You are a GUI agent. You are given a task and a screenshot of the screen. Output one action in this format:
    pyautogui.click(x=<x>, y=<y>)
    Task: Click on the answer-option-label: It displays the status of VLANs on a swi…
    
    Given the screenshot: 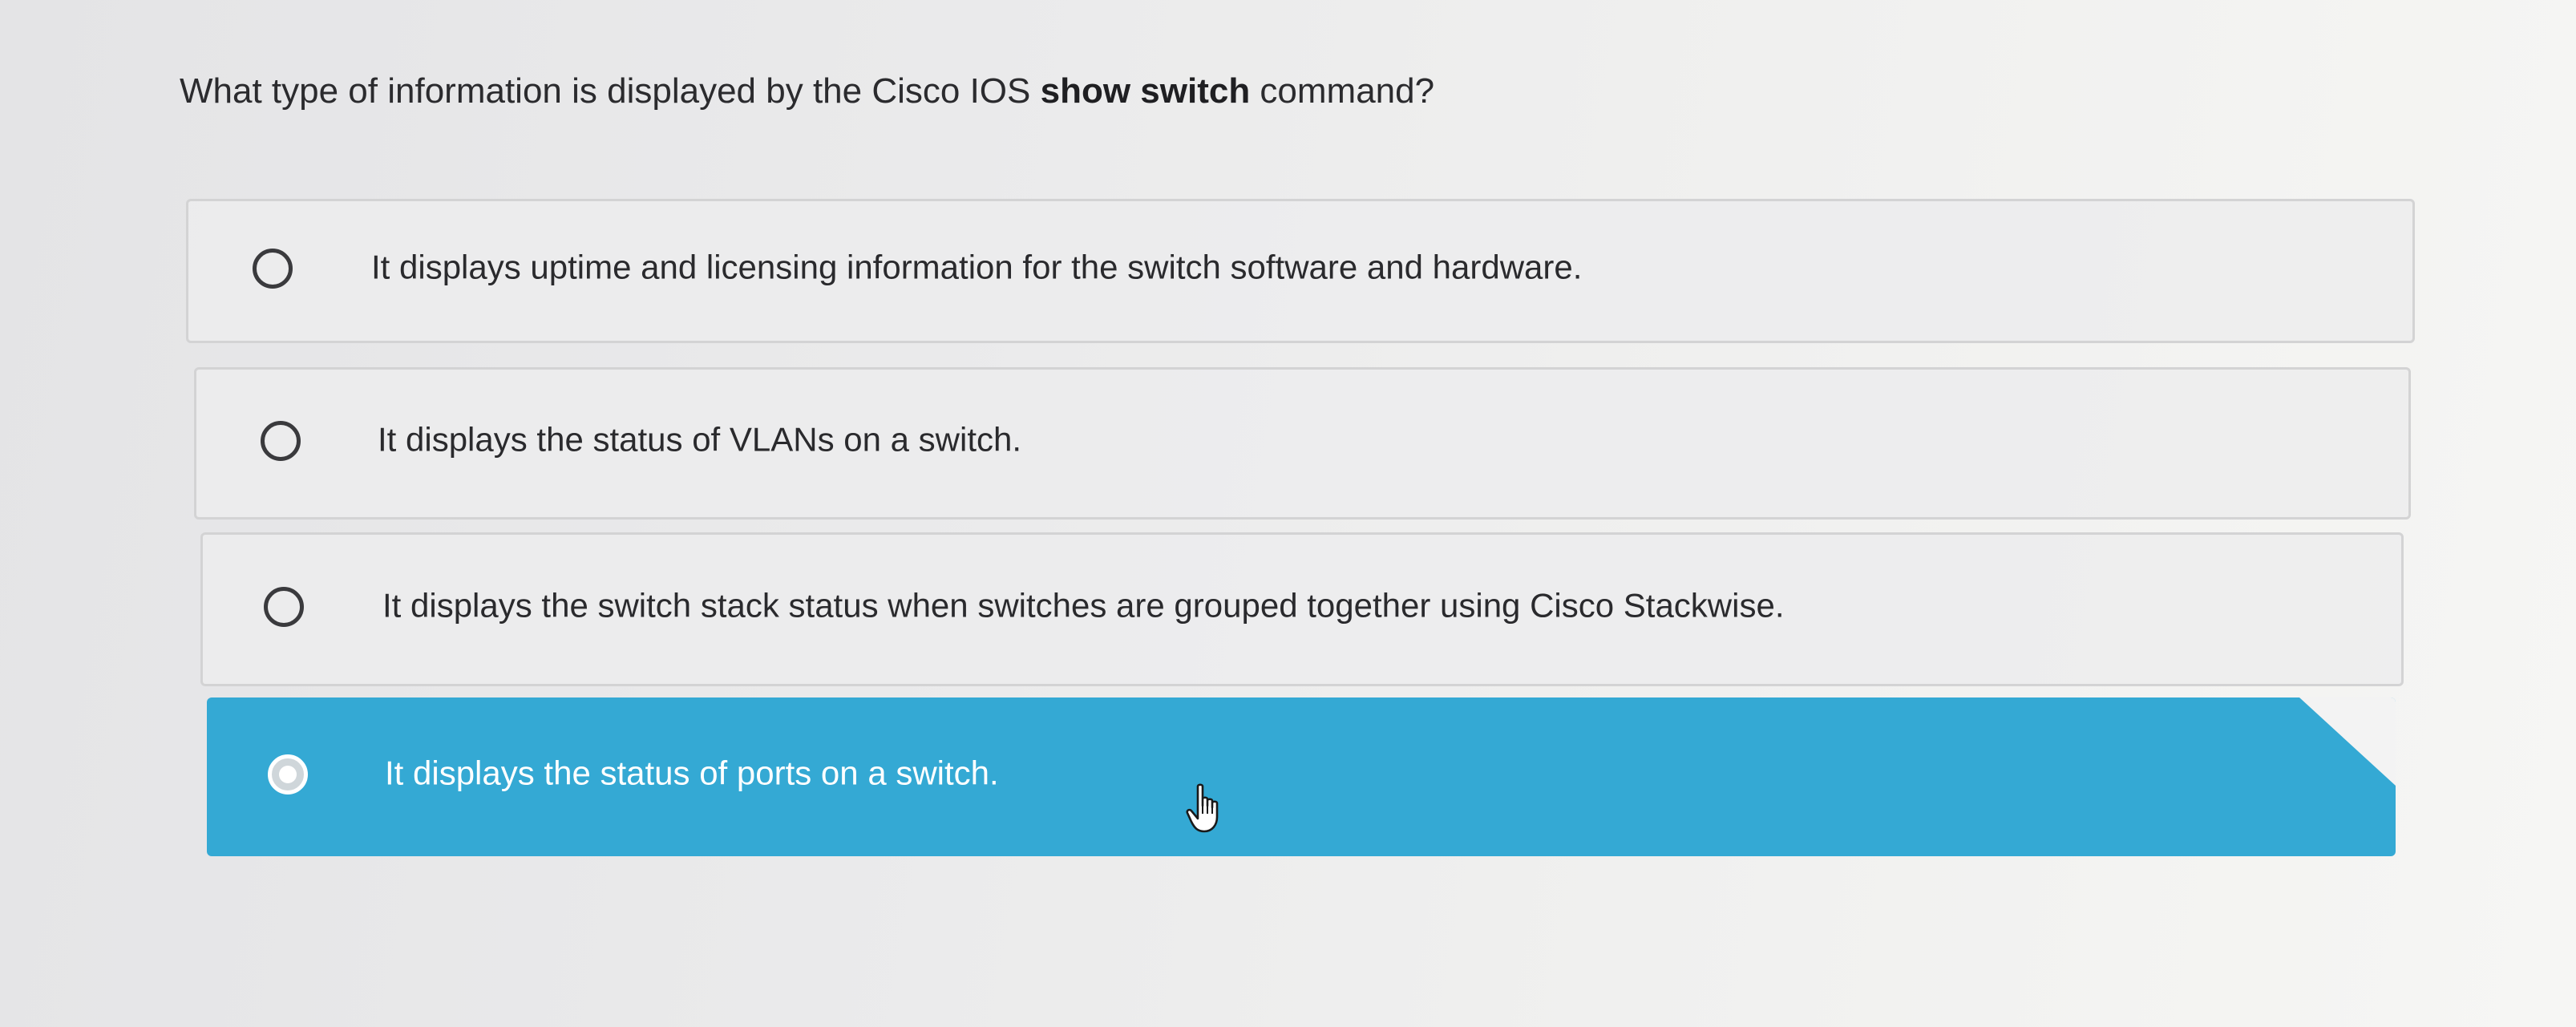 What is the action you would take?
    pyautogui.click(x=700, y=440)
    